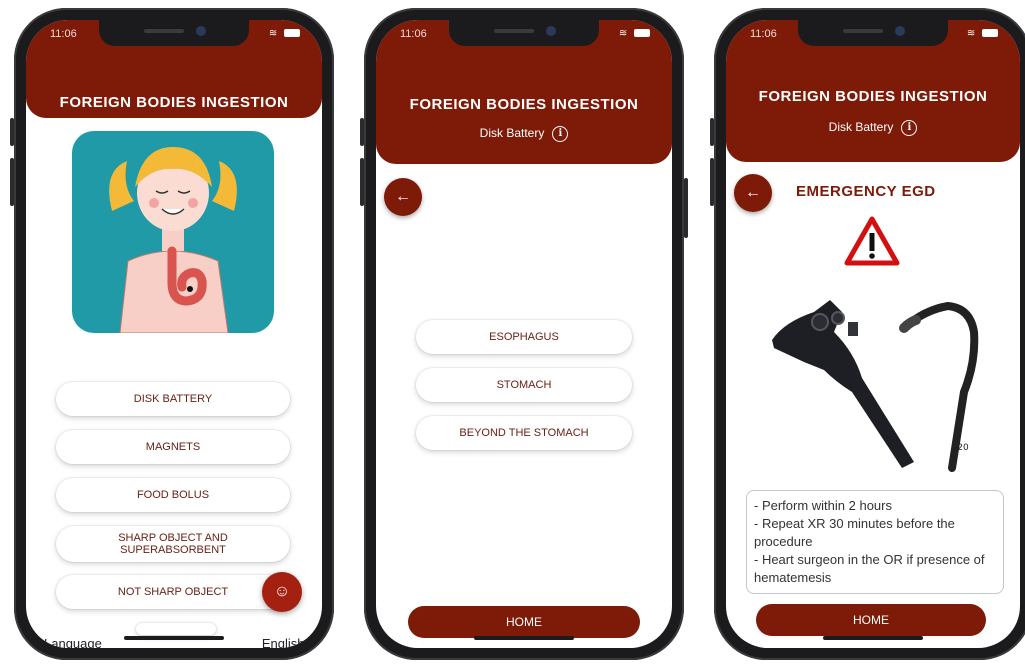  I want to click on chat-fab: ☺, so click(282, 592).